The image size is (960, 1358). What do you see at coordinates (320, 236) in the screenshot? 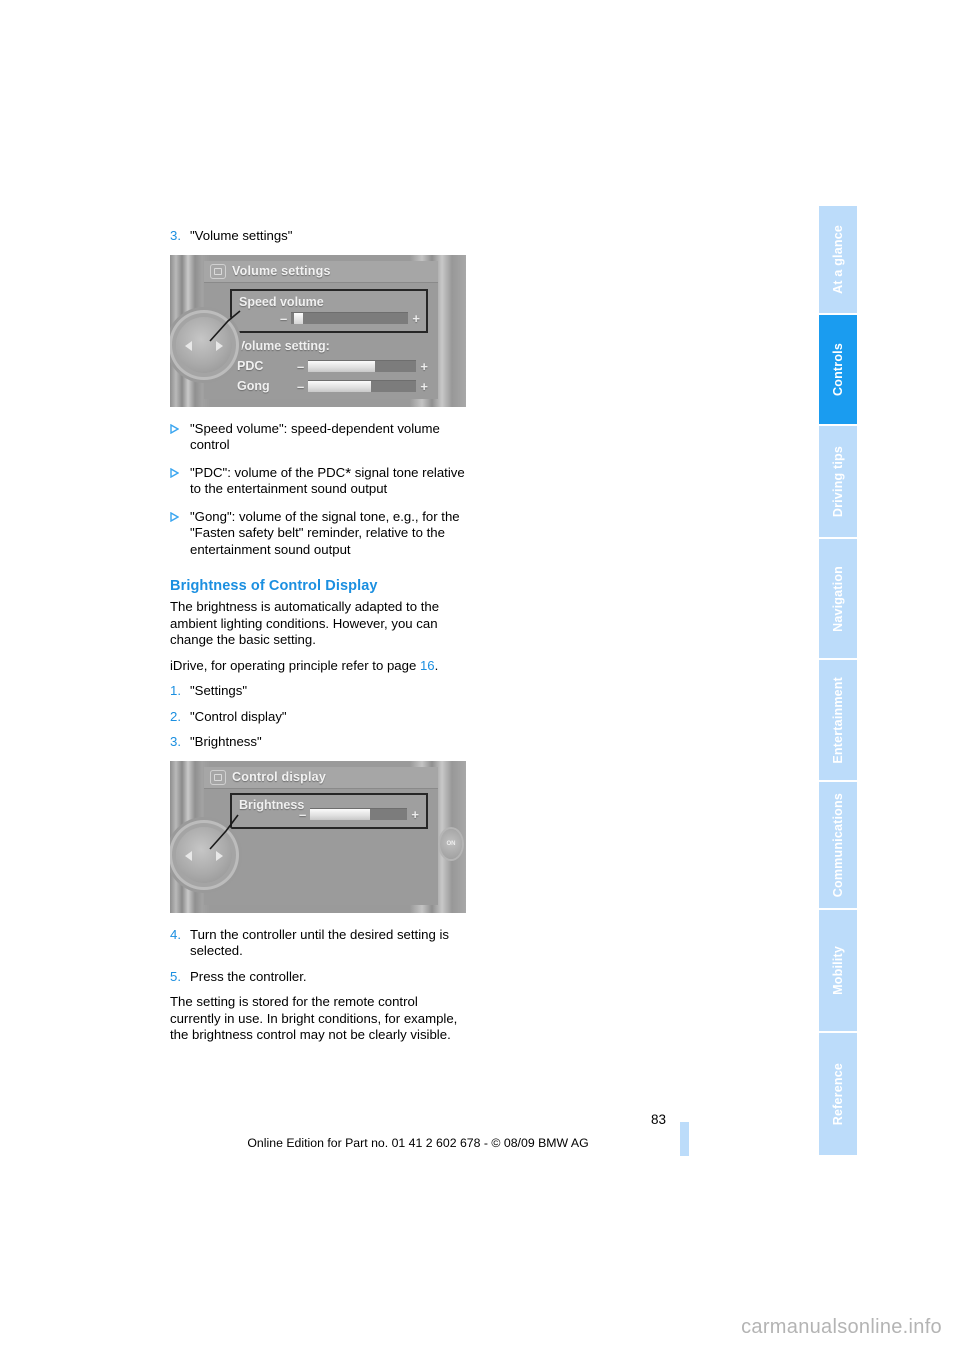
I see `list-item: 3. "Volume settings"` at bounding box center [320, 236].